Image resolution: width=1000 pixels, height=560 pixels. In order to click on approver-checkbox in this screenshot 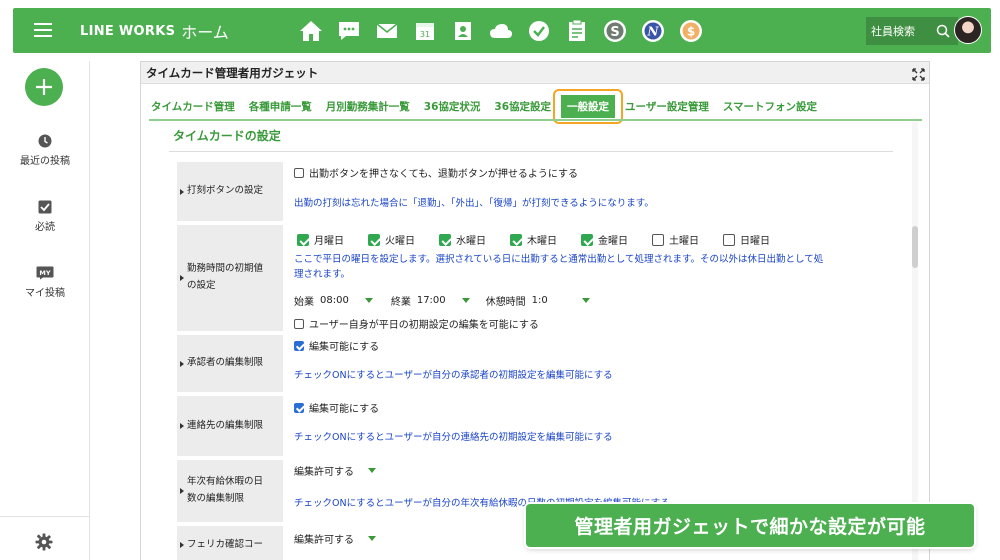, I will do `click(299, 345)`.